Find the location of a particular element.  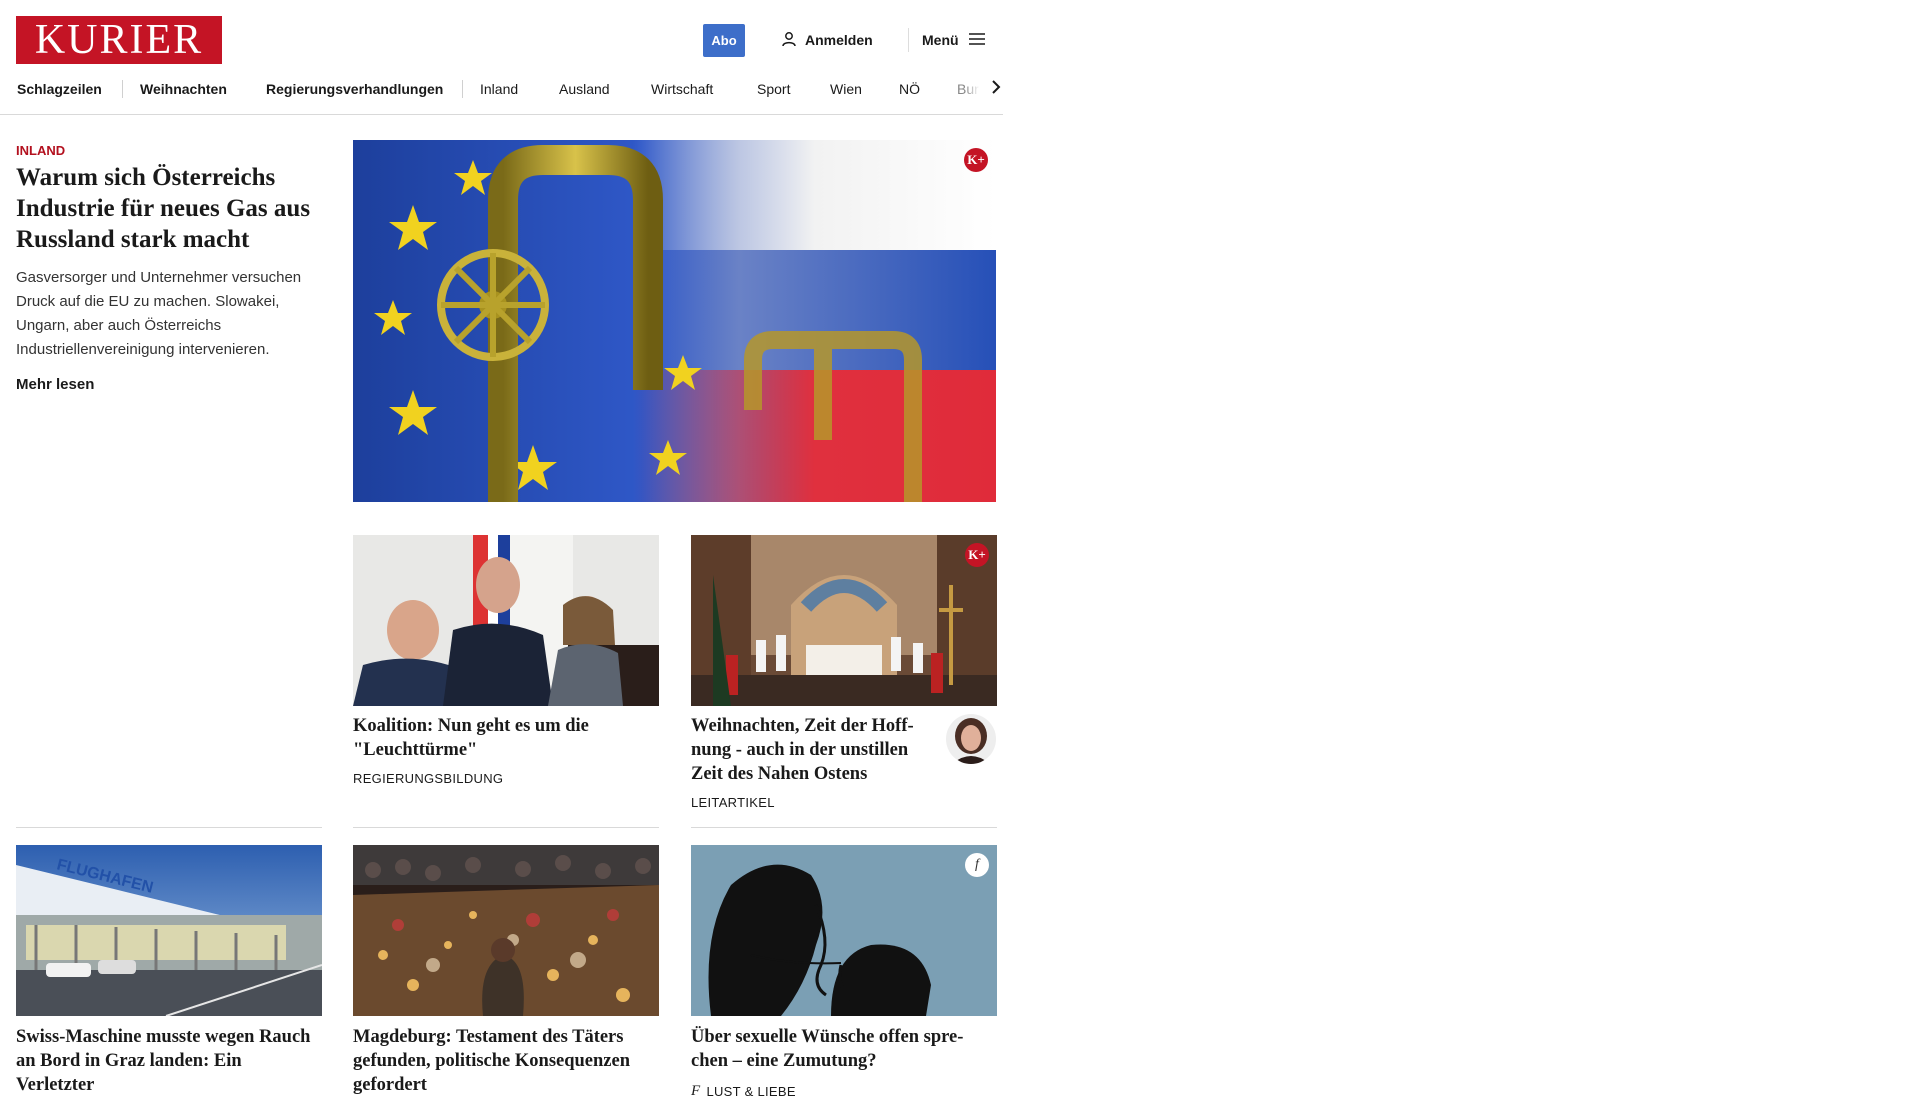

read-more-link: Mehr lesen is located at coordinates (55, 384).